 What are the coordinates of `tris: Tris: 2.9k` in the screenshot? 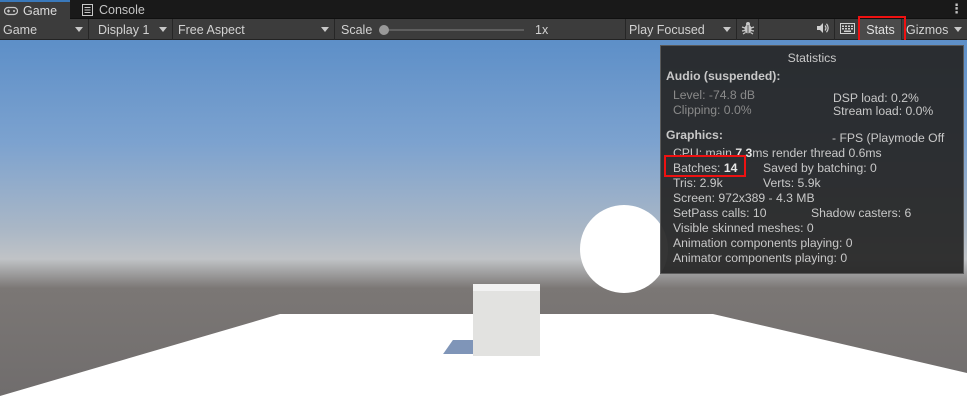 It's located at (698, 183).